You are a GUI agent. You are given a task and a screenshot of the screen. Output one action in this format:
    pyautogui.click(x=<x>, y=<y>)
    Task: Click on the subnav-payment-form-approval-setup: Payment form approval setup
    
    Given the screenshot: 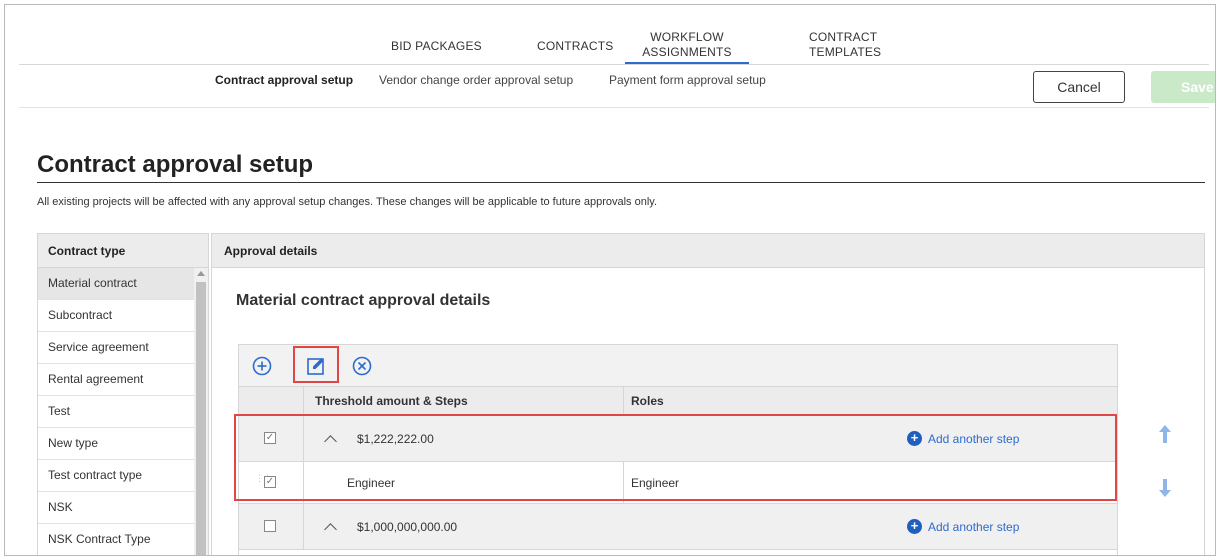 What is the action you would take?
    pyautogui.click(x=687, y=80)
    